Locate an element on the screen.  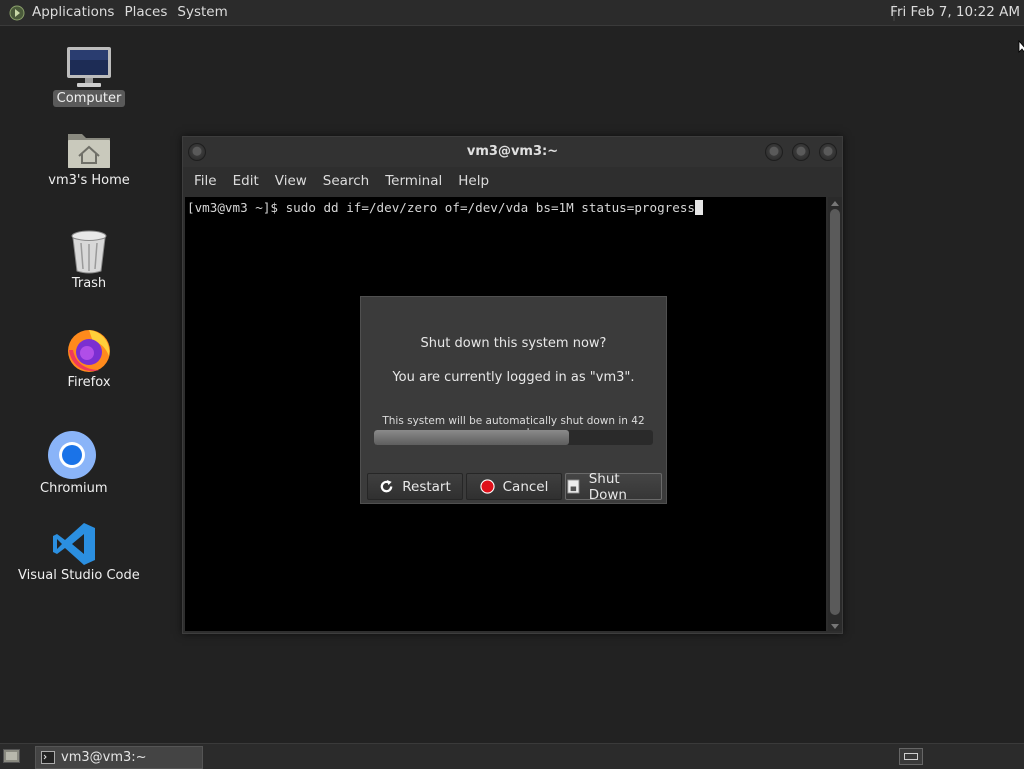
close-button is located at coordinates (828, 152).